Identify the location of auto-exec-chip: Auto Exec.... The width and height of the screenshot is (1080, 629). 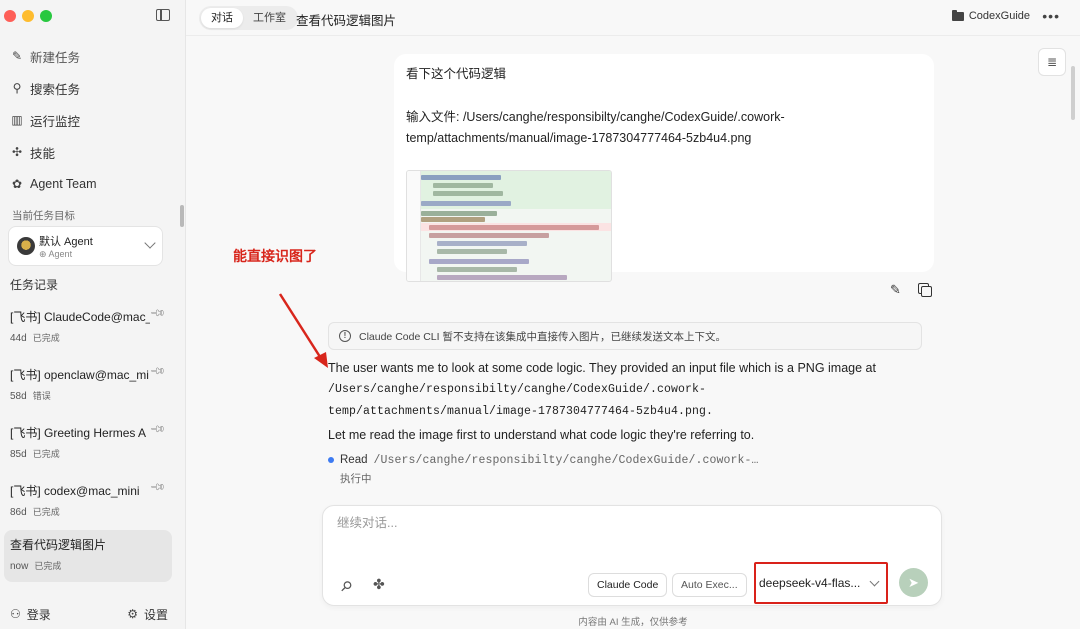
(709, 585).